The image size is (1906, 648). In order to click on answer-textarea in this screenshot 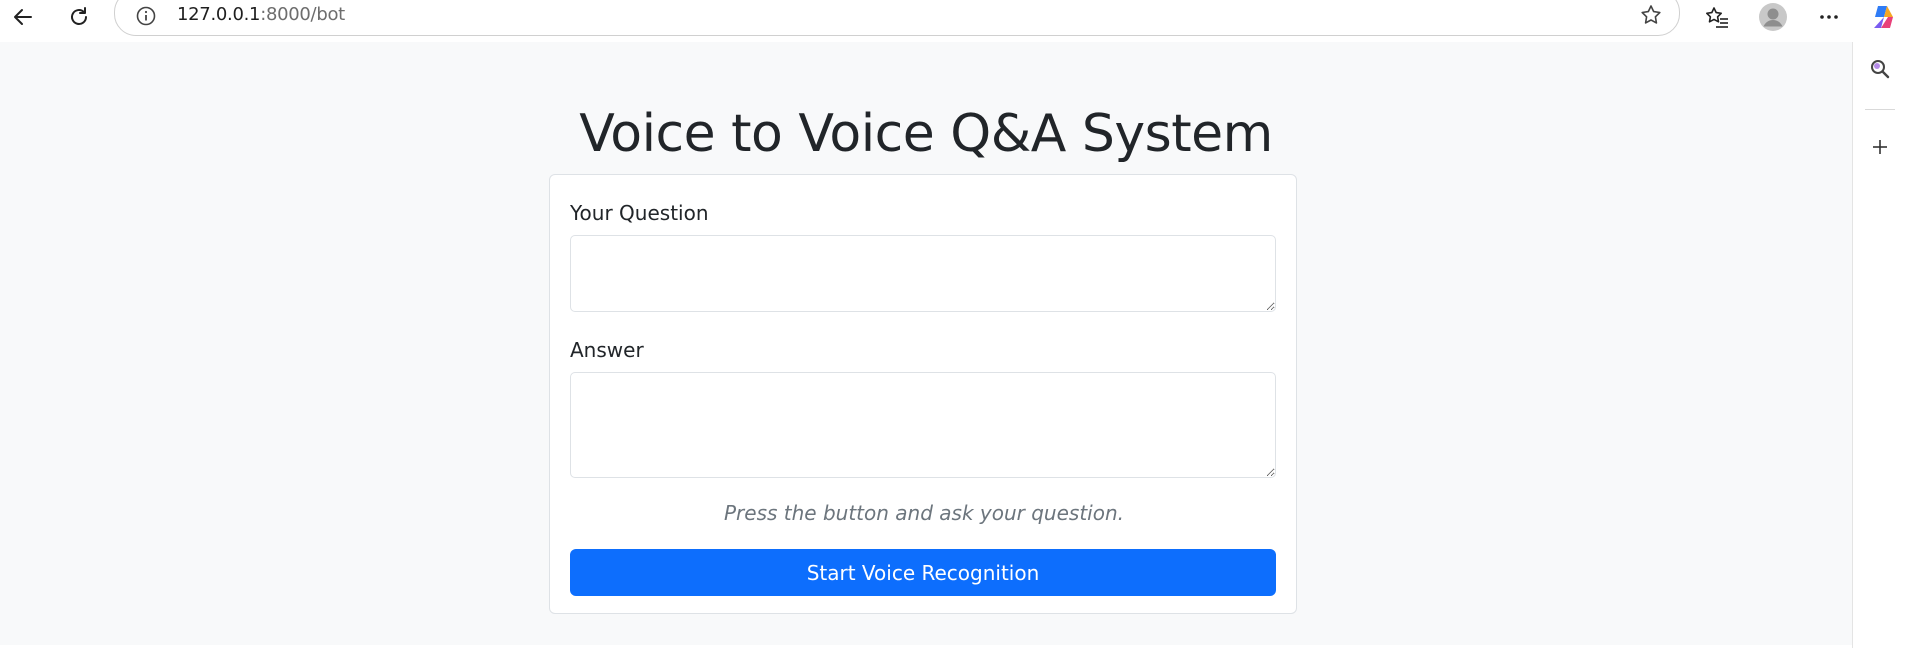, I will do `click(923, 425)`.